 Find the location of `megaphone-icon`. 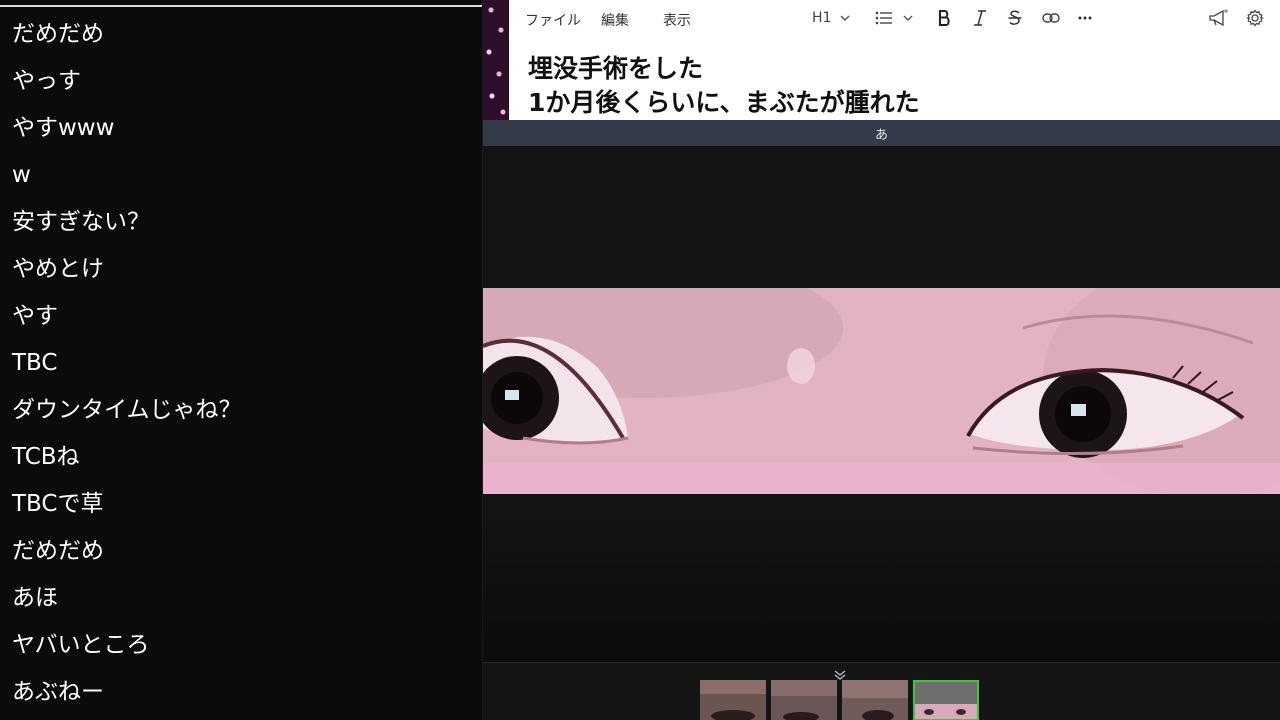

megaphone-icon is located at coordinates (1218, 18).